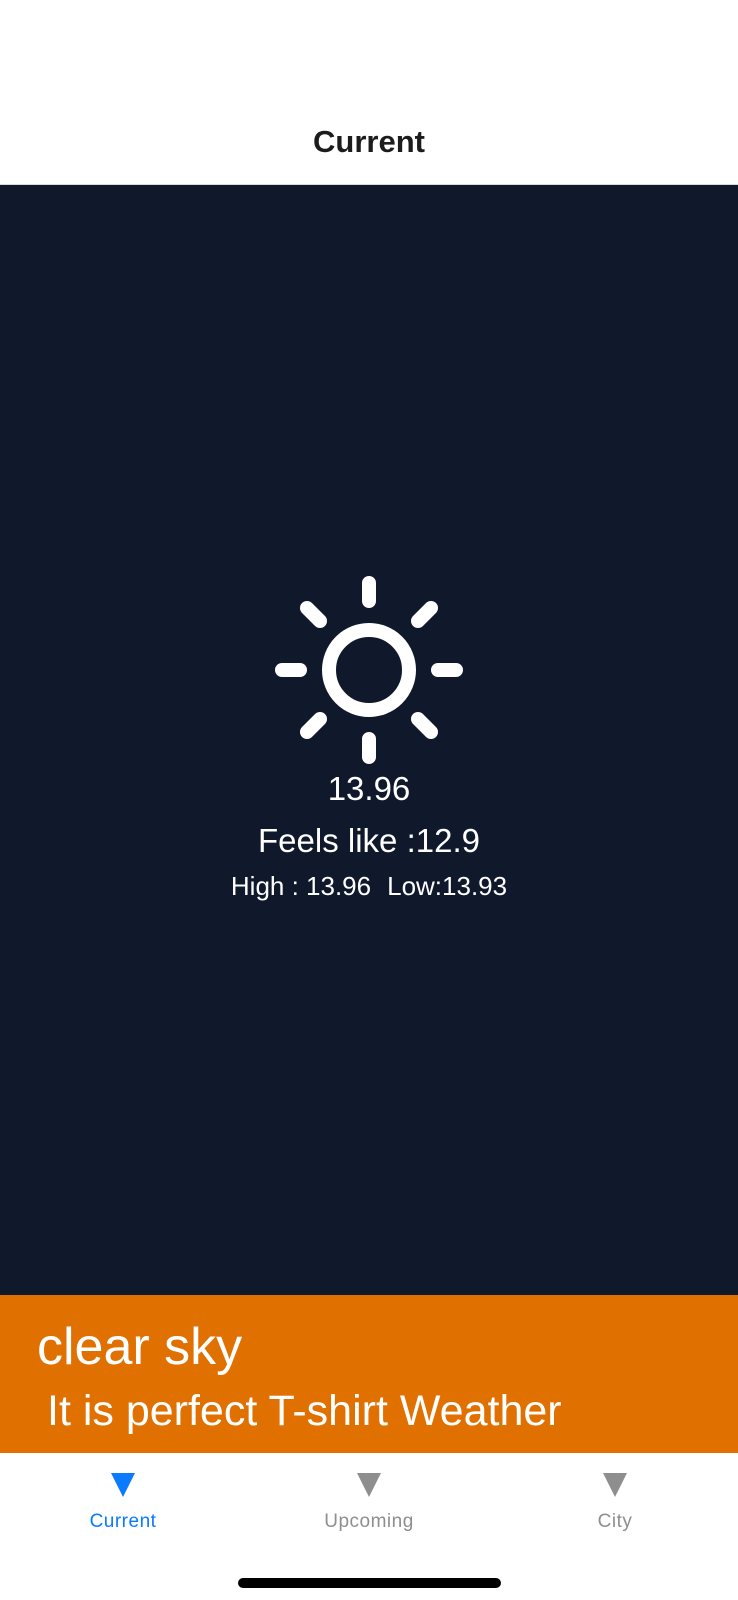 This screenshot has height=1600, width=738. What do you see at coordinates (123, 1508) in the screenshot?
I see `tab-current: Current` at bounding box center [123, 1508].